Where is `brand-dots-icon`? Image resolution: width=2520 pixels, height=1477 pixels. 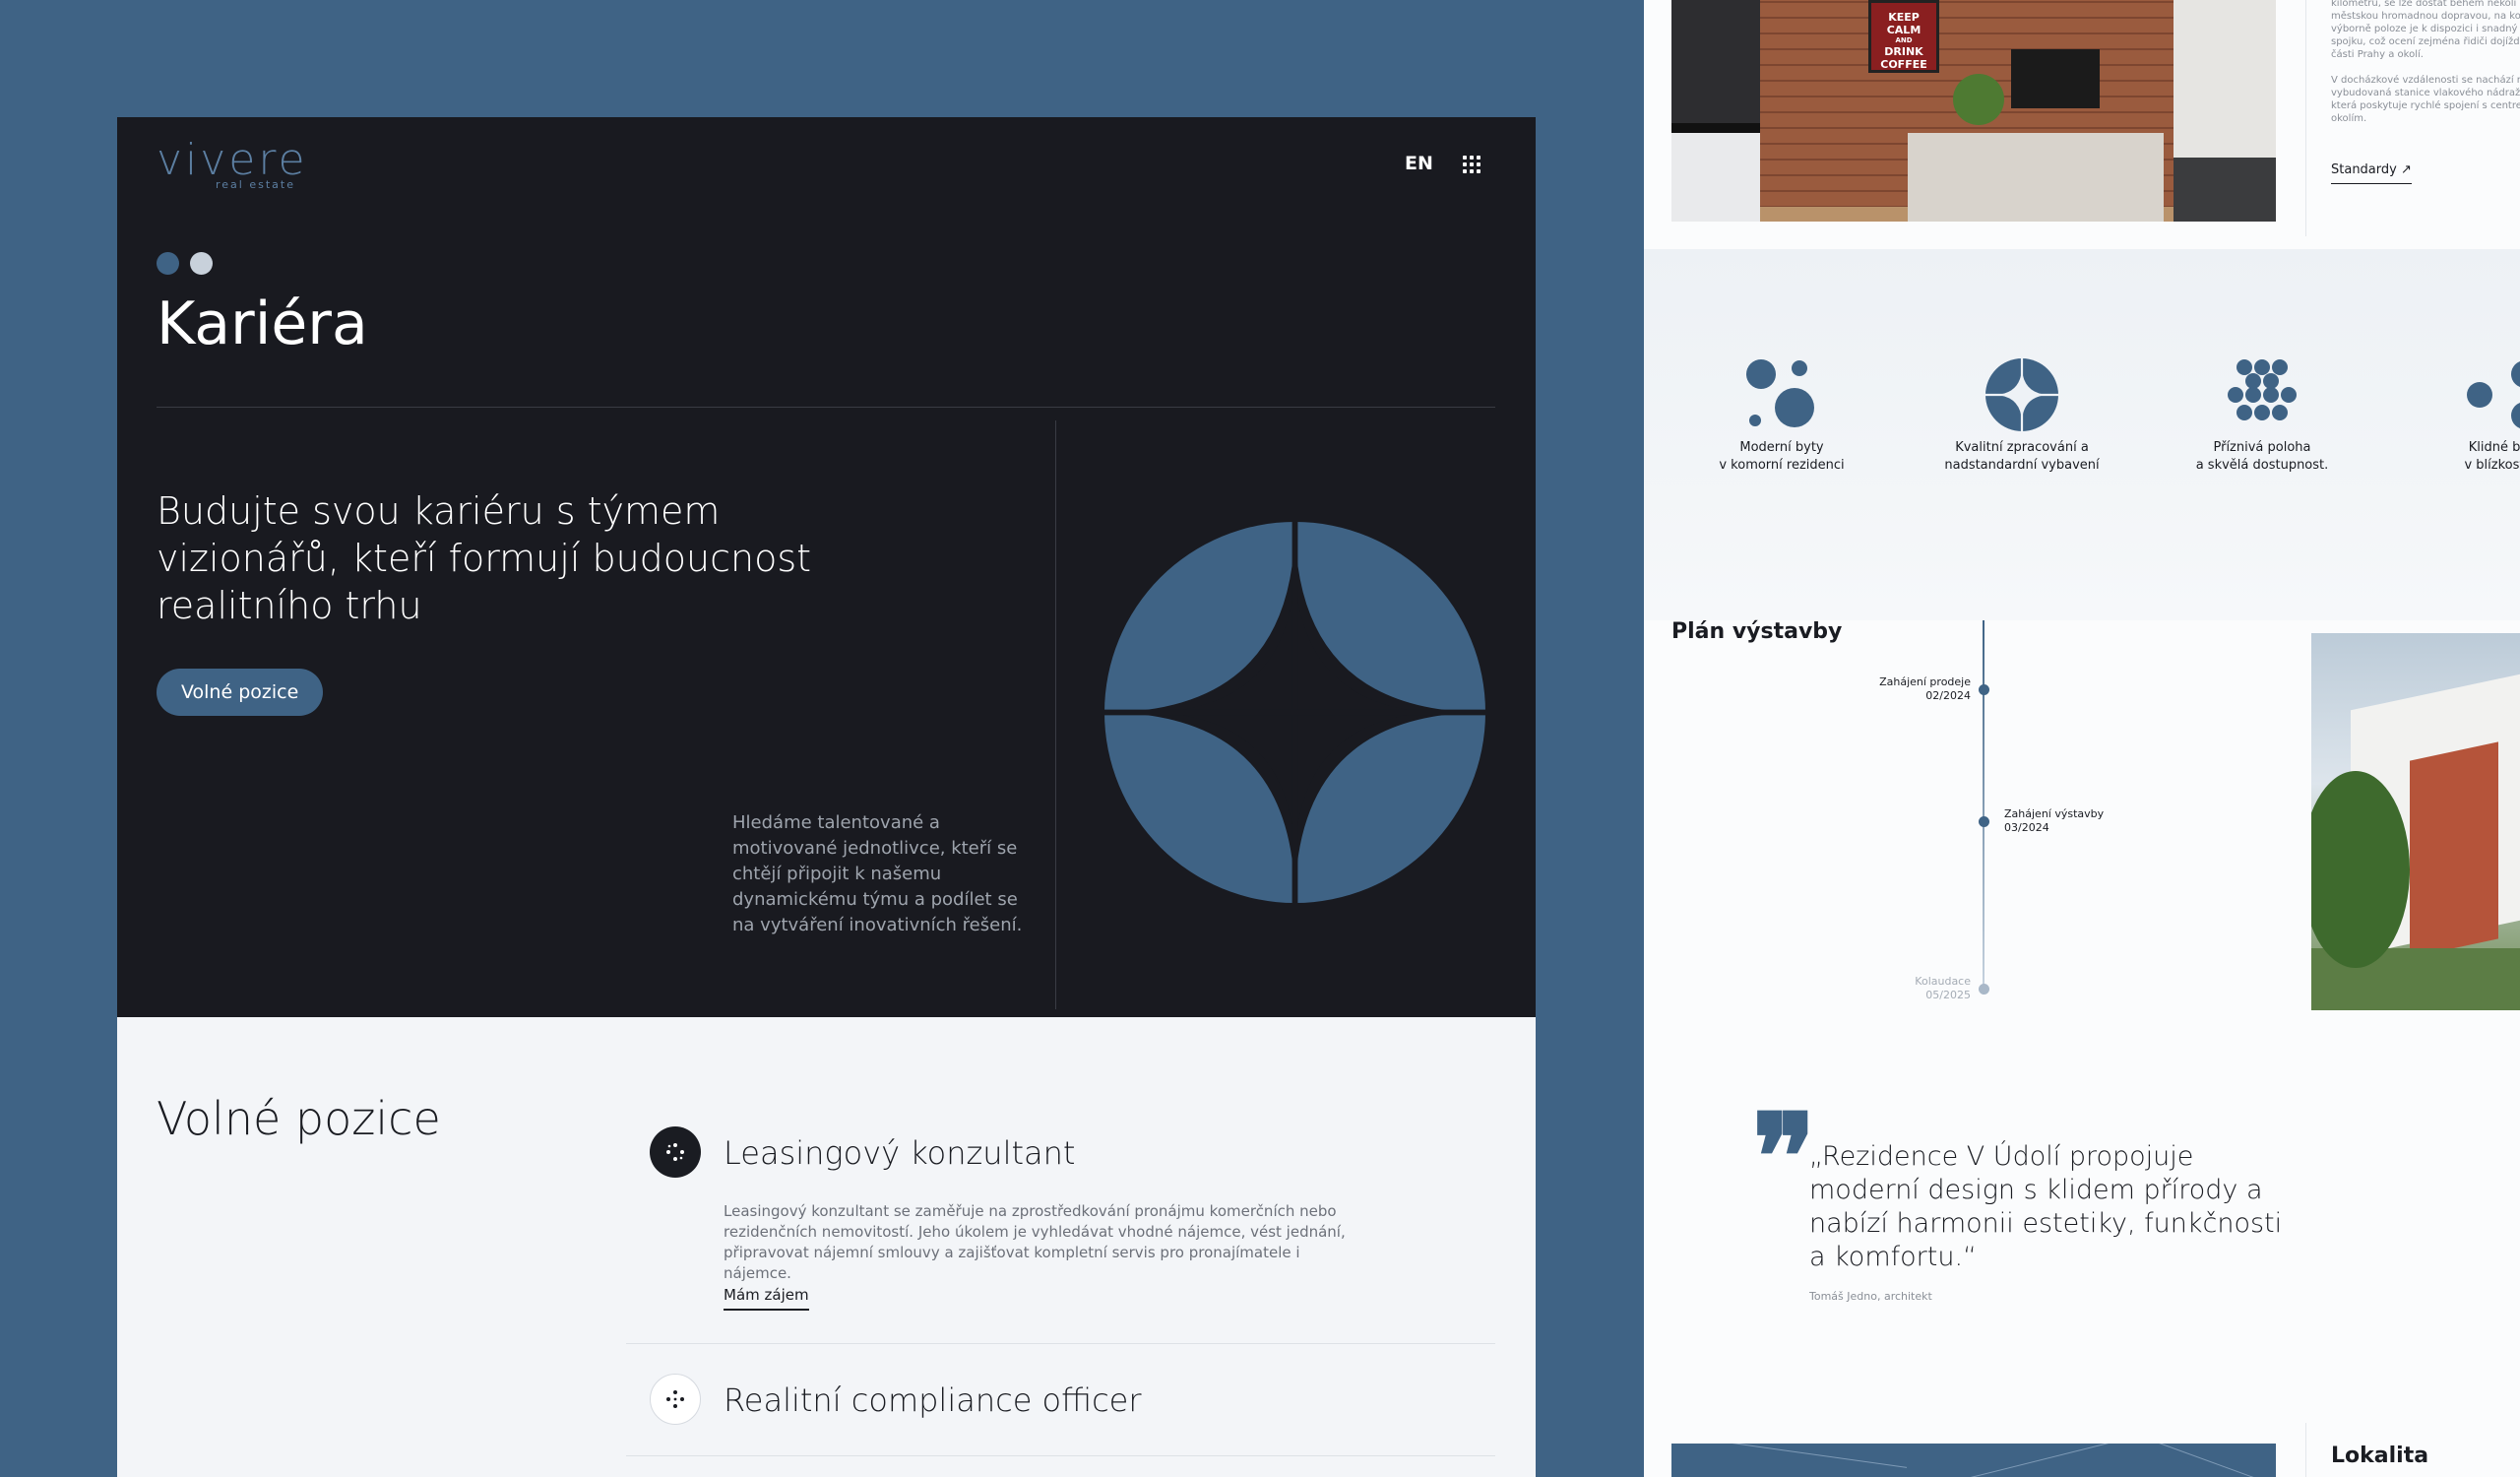
brand-dots-icon is located at coordinates (185, 263).